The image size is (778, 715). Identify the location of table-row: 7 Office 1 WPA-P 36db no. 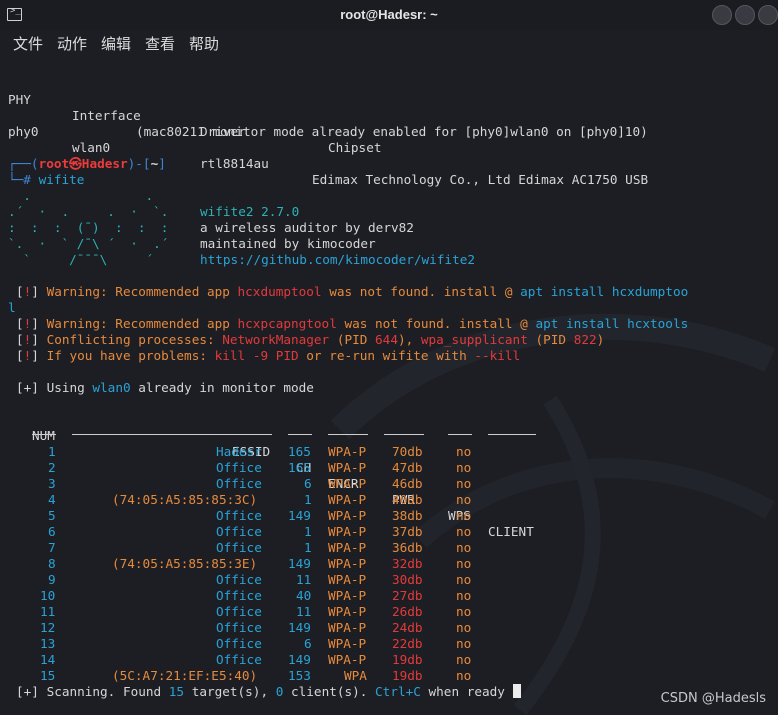
(389, 548).